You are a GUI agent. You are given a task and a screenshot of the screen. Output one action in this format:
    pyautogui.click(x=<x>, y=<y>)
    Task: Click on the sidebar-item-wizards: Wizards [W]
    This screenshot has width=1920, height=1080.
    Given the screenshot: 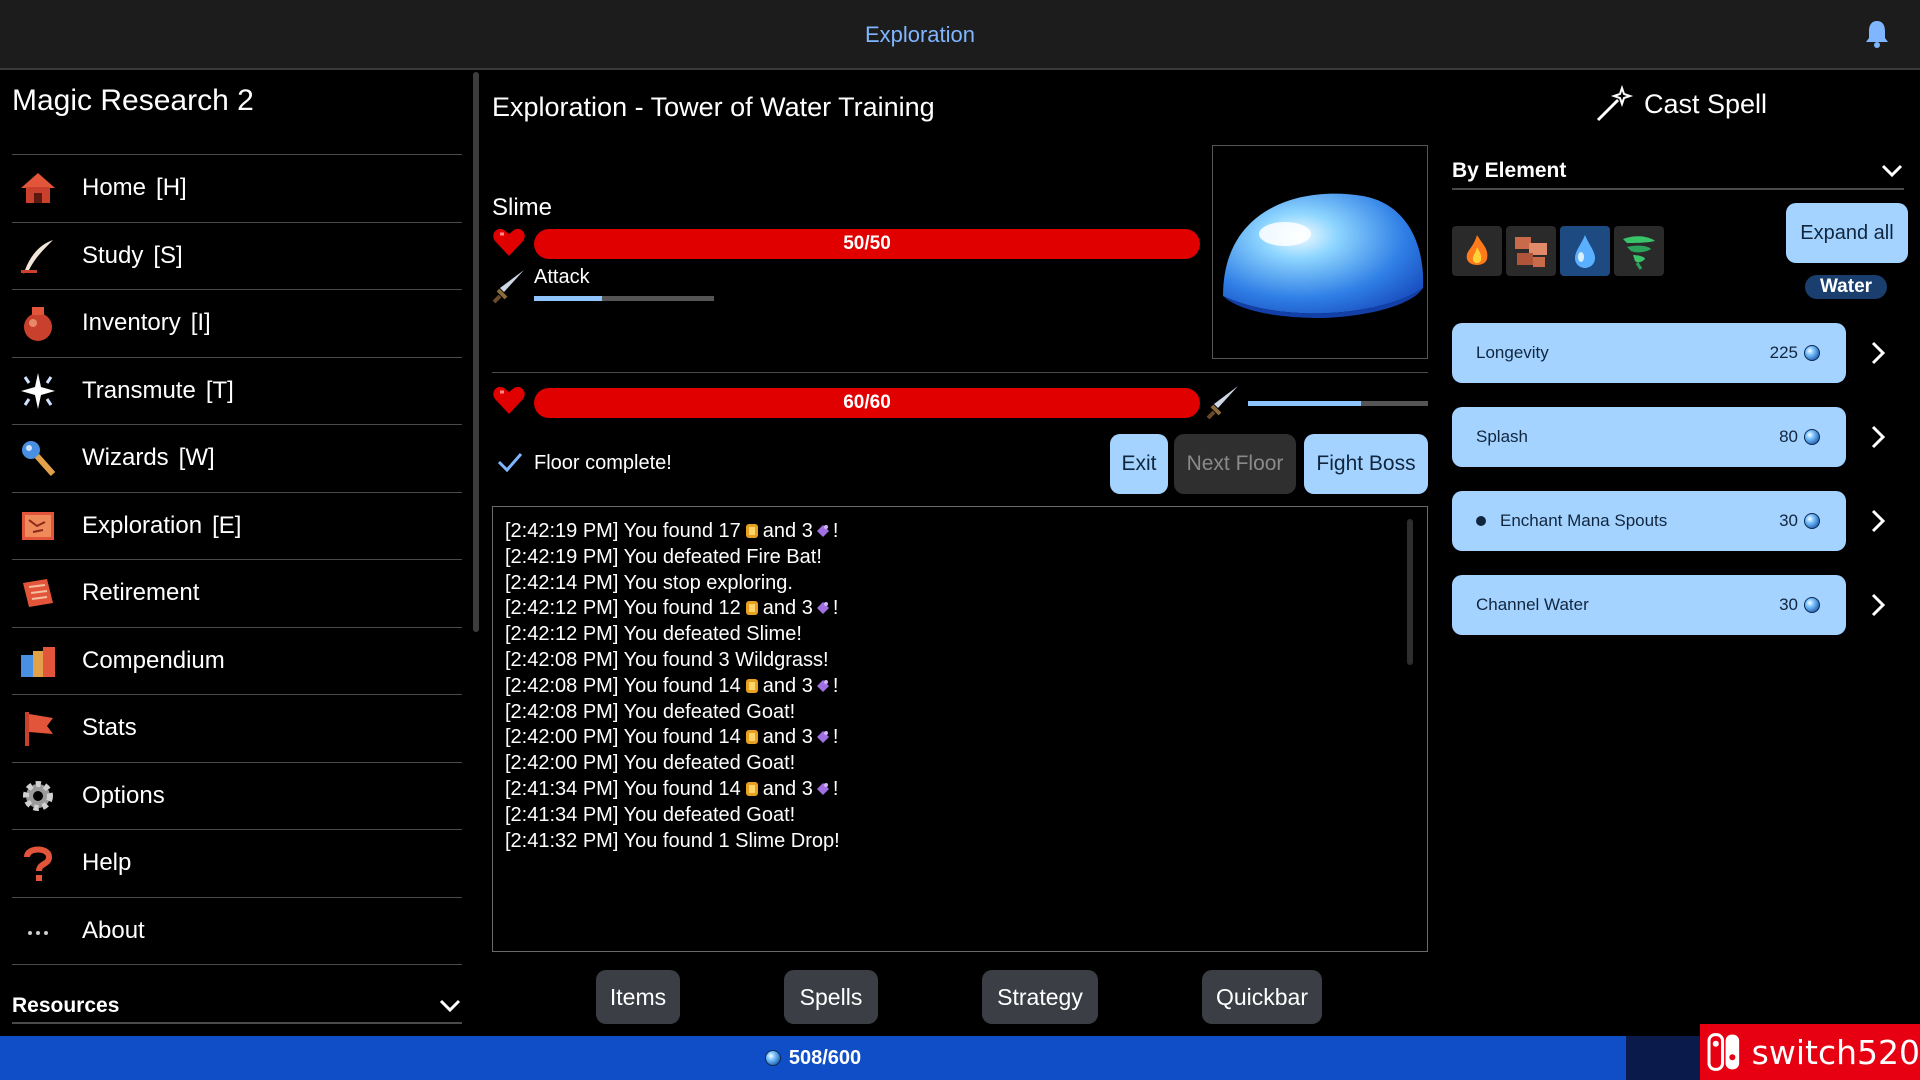 What is the action you would take?
    pyautogui.click(x=237, y=459)
    